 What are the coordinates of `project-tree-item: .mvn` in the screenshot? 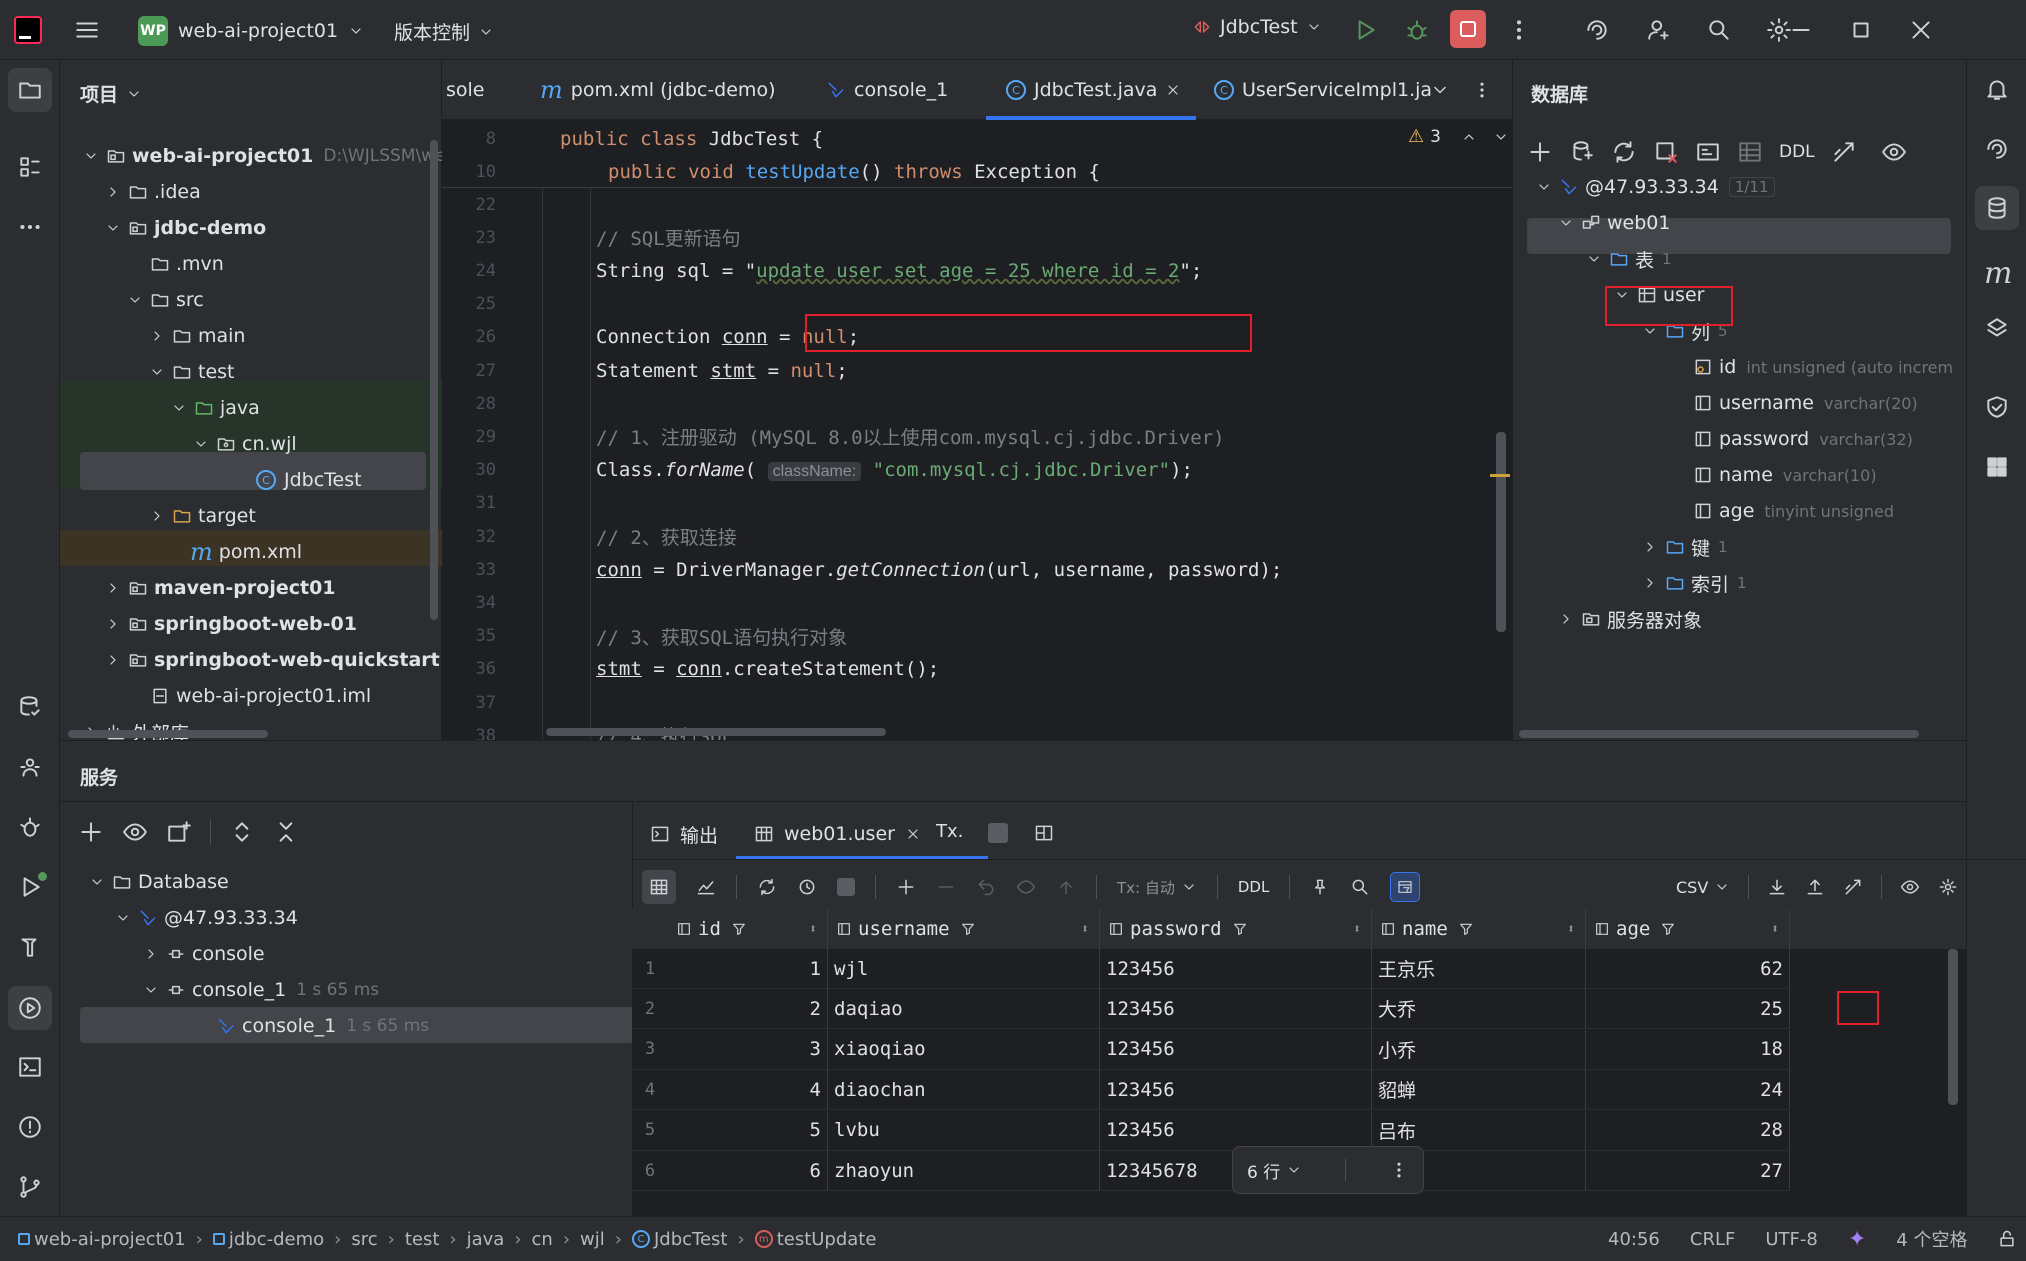 It's located at (174, 264).